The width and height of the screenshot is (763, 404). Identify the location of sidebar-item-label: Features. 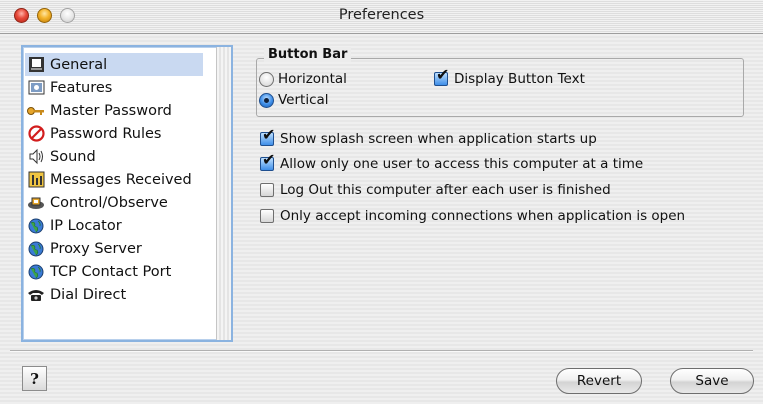
(81, 87).